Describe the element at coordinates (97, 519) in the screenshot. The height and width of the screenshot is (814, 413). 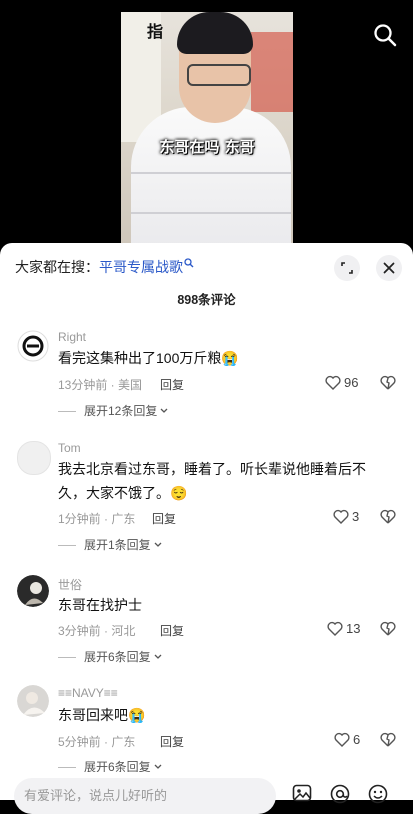
I see `comment-time-location: 1分钟前 · 广东` at that location.